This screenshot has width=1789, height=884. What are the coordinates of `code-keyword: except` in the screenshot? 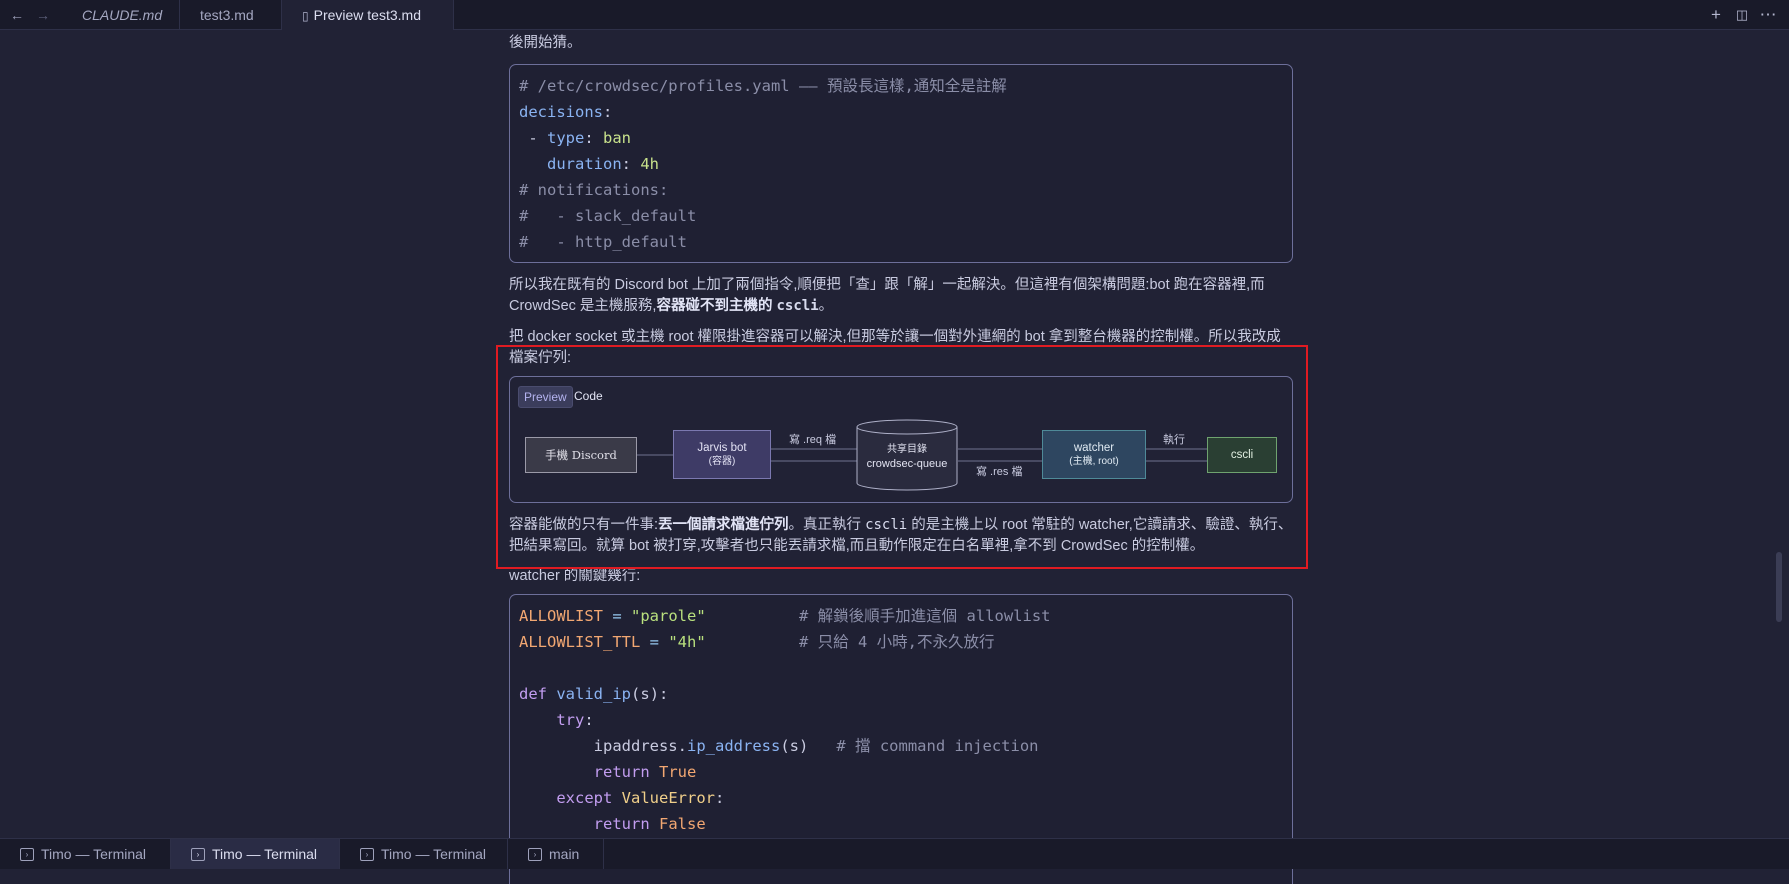 It's located at (584, 798).